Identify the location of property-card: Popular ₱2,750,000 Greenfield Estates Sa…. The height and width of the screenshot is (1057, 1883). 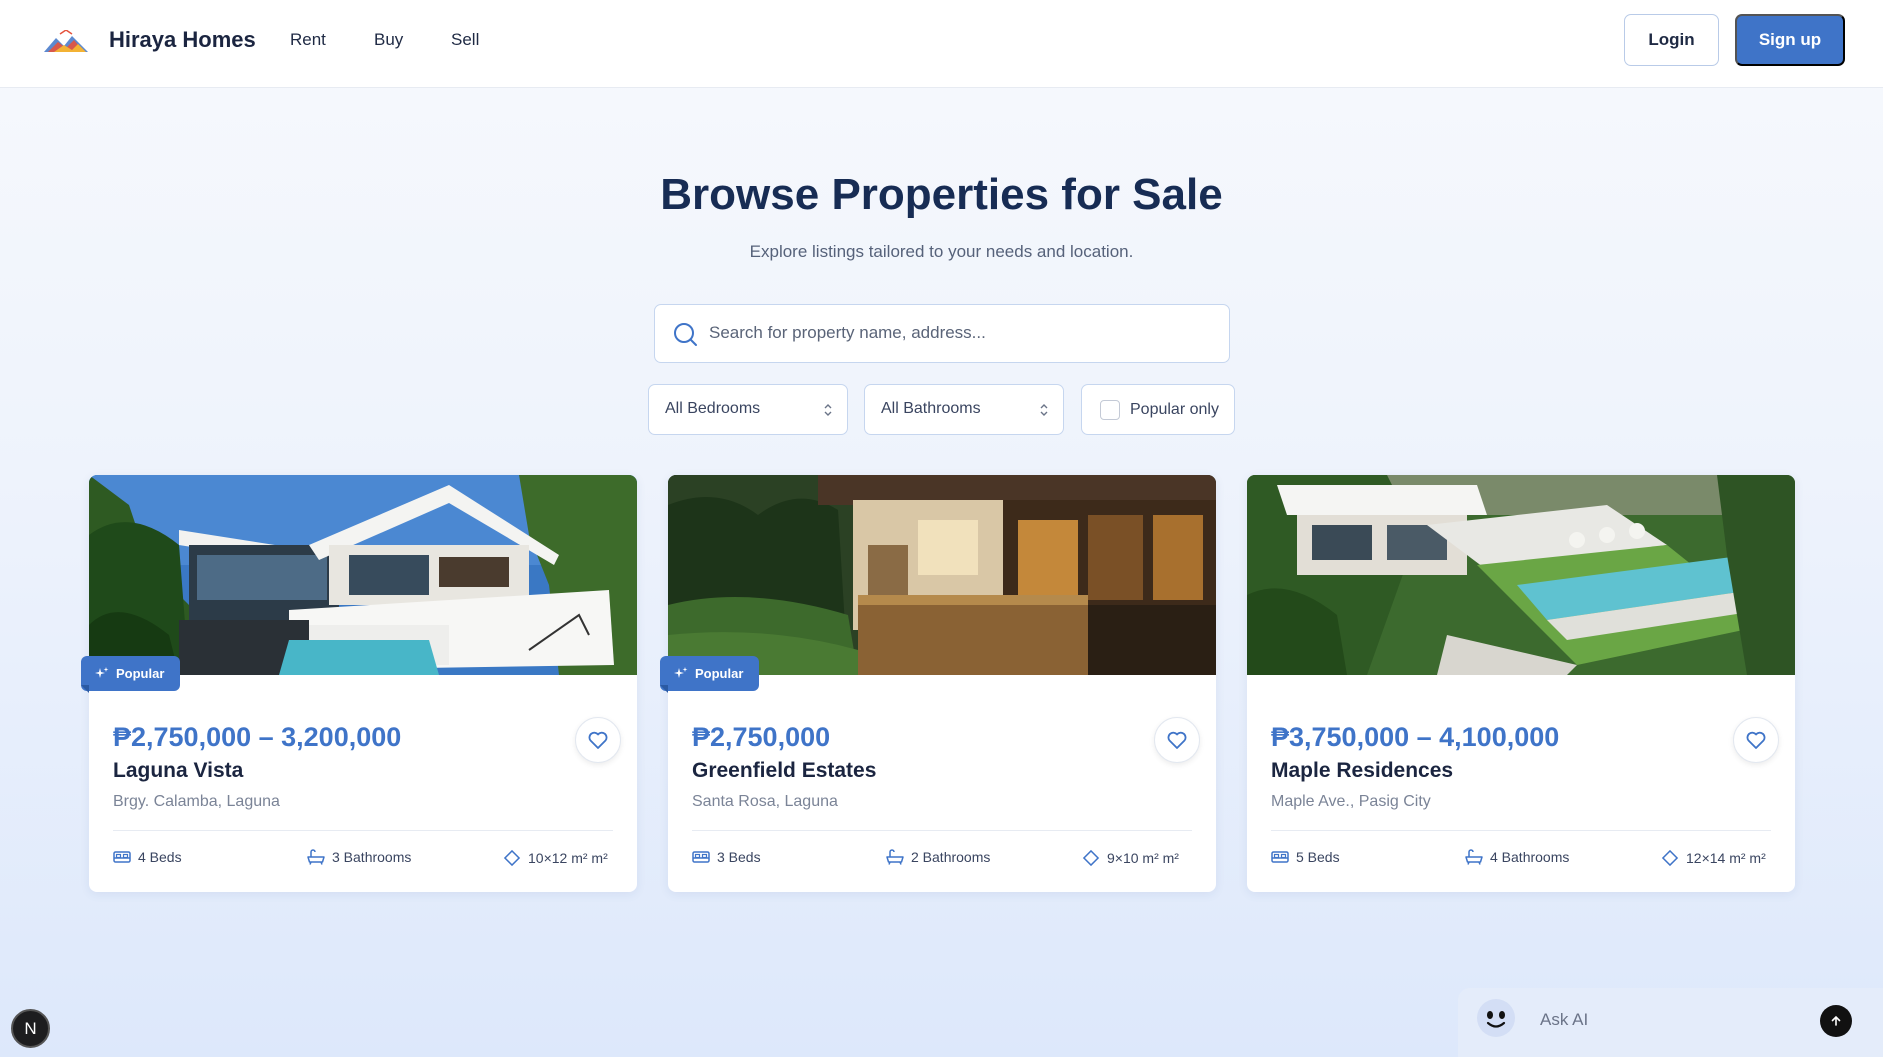
(938, 683).